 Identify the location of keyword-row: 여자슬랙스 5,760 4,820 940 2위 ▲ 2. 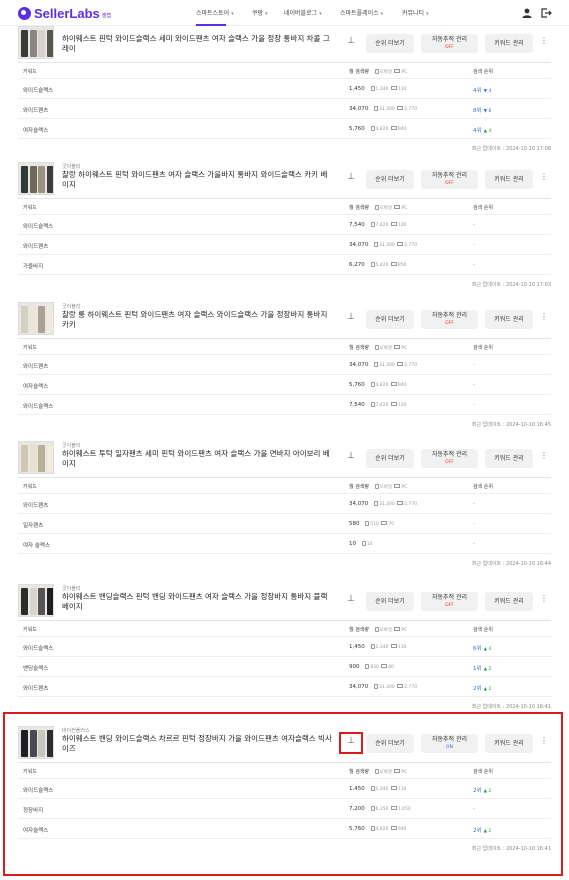
(284, 829).